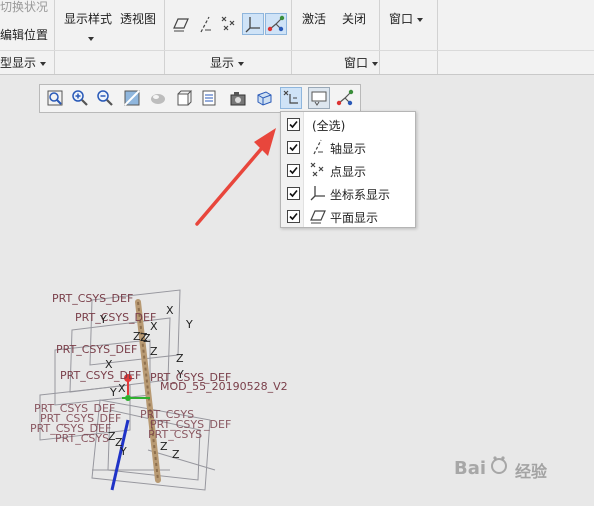 The image size is (594, 506). What do you see at coordinates (531, 471) in the screenshot?
I see `watermark-text: 经验` at bounding box center [531, 471].